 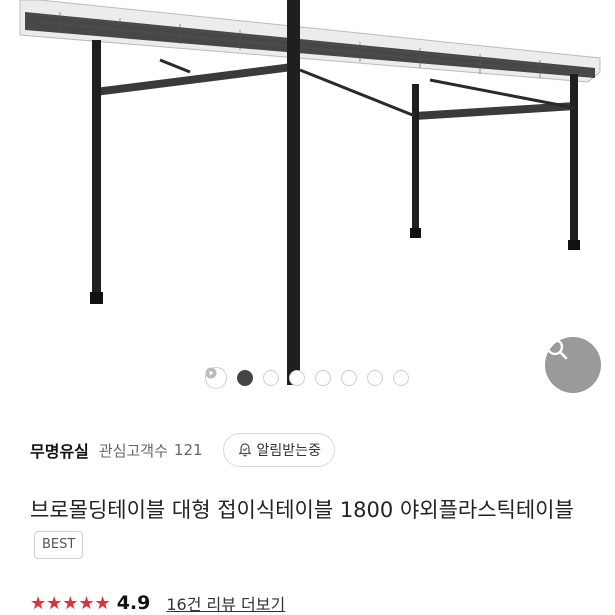 What do you see at coordinates (59, 545) in the screenshot?
I see `best-badge: BEST` at bounding box center [59, 545].